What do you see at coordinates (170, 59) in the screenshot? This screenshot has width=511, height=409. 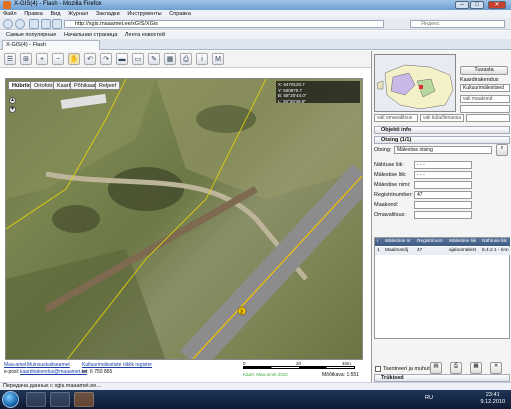 I see `select-icon: ▦` at bounding box center [170, 59].